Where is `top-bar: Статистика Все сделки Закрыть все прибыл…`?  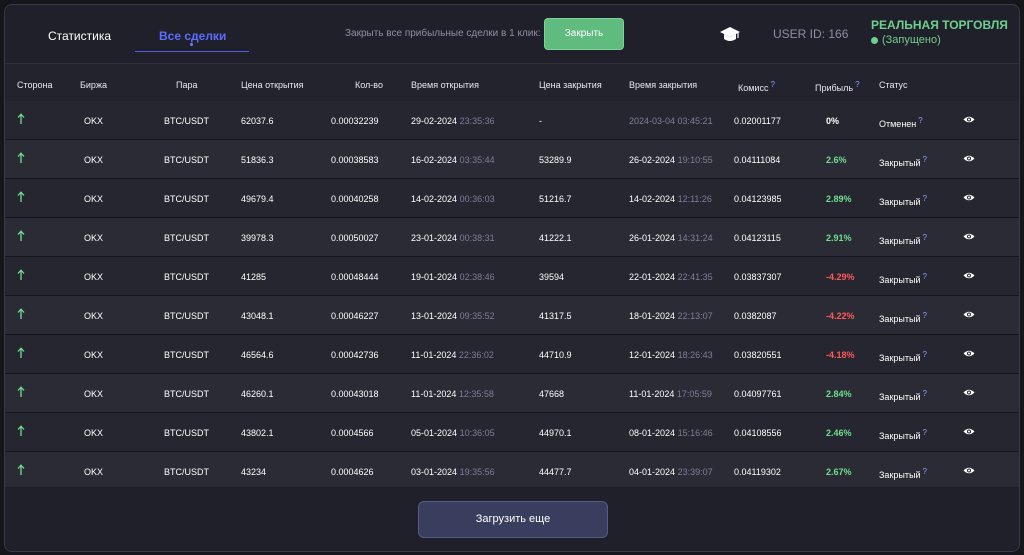
top-bar: Статистика Все сделки Закрыть все прибыл… is located at coordinates (512, 34).